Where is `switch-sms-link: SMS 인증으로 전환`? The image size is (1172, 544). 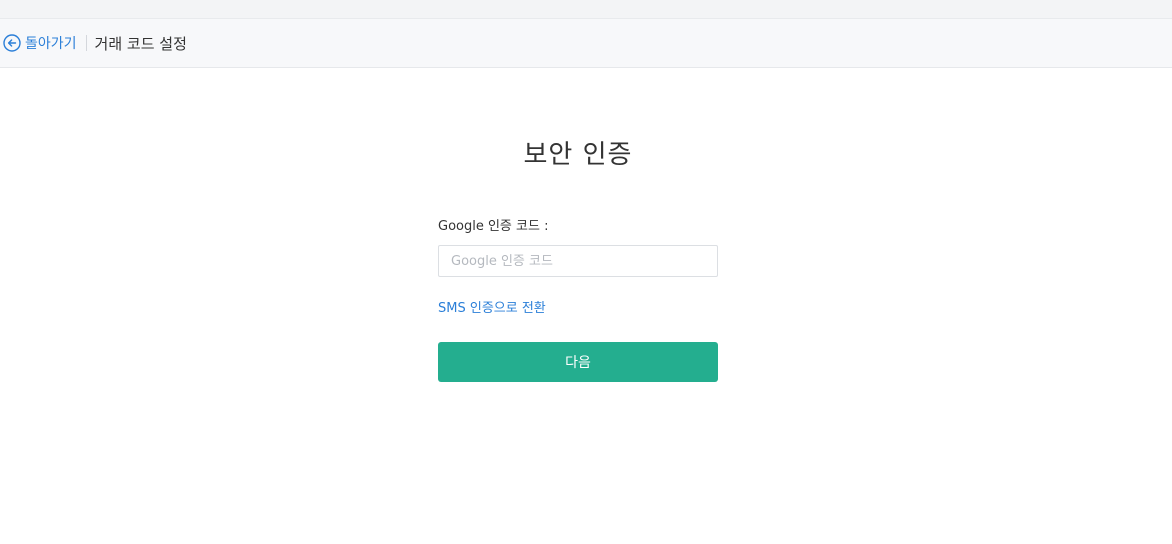 switch-sms-link: SMS 인증으로 전환 is located at coordinates (492, 309).